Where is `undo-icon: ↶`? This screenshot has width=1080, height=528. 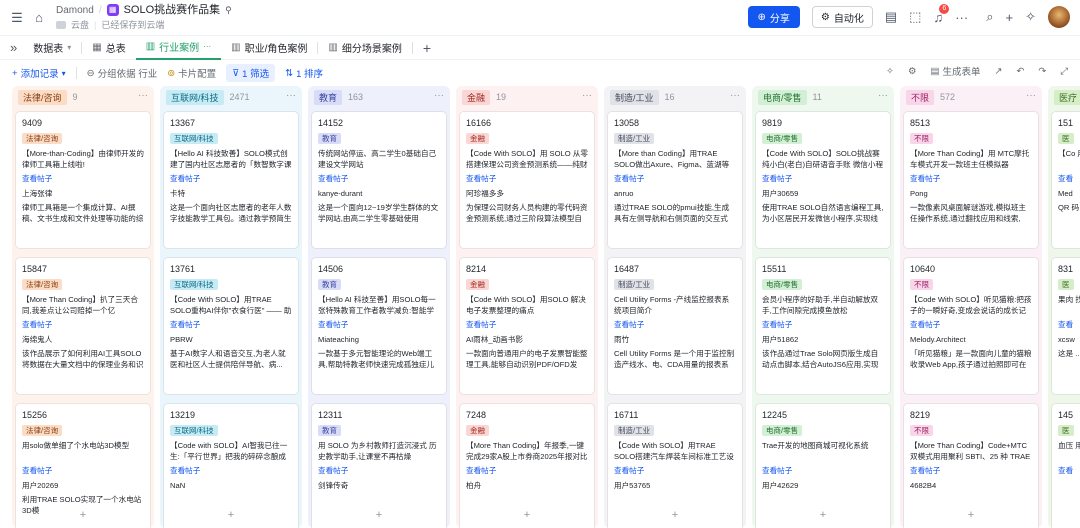 undo-icon: ↶ is located at coordinates (1020, 71).